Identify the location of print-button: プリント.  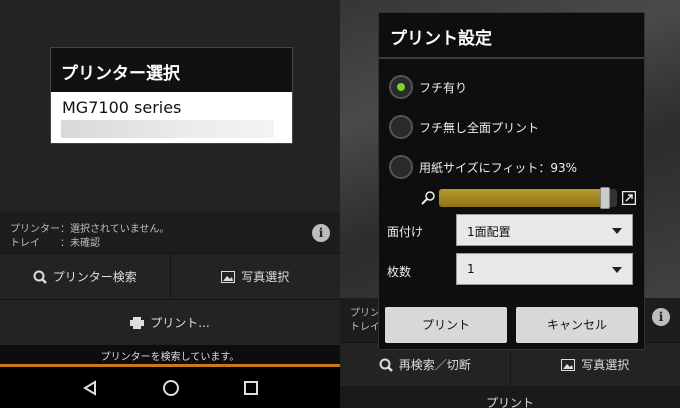
(446, 325).